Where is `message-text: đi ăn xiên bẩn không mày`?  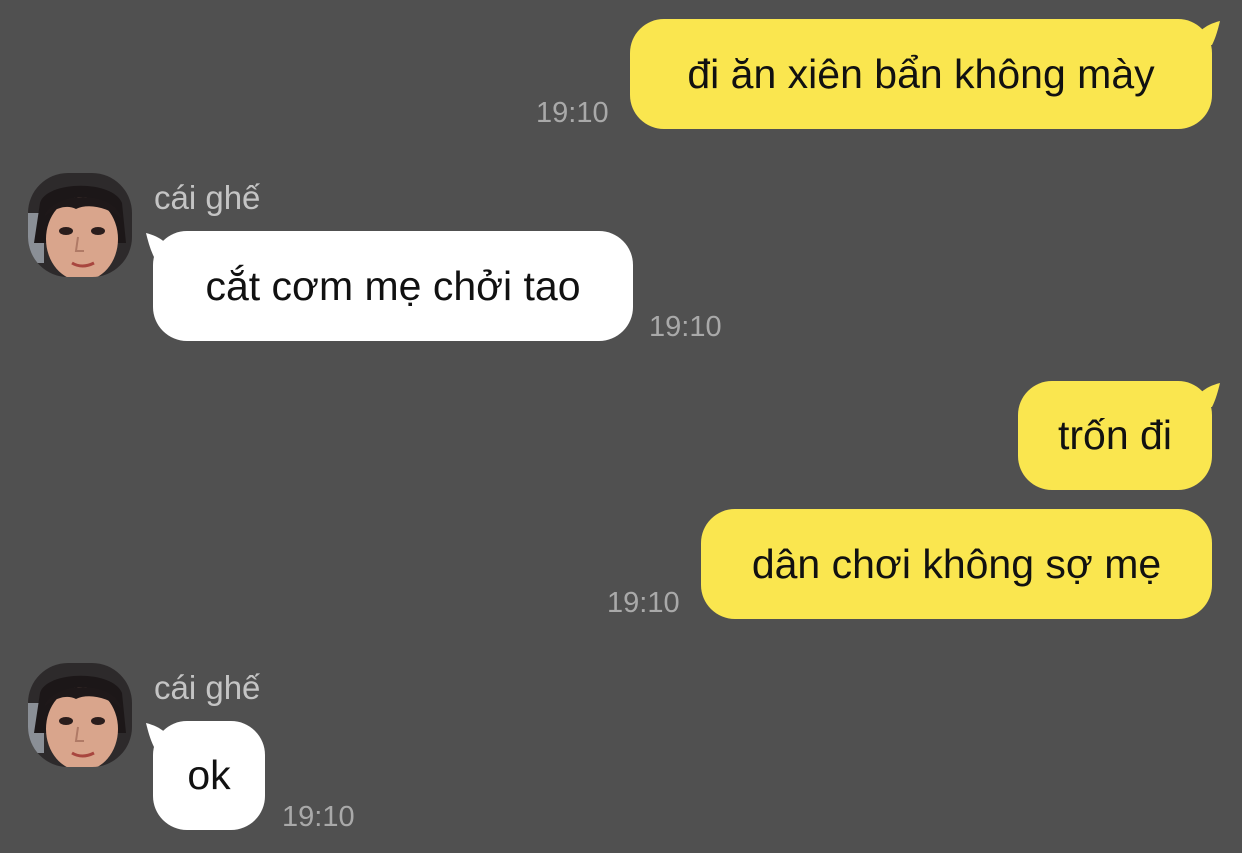
message-text: đi ăn xiên bẩn không mày is located at coordinates (921, 73).